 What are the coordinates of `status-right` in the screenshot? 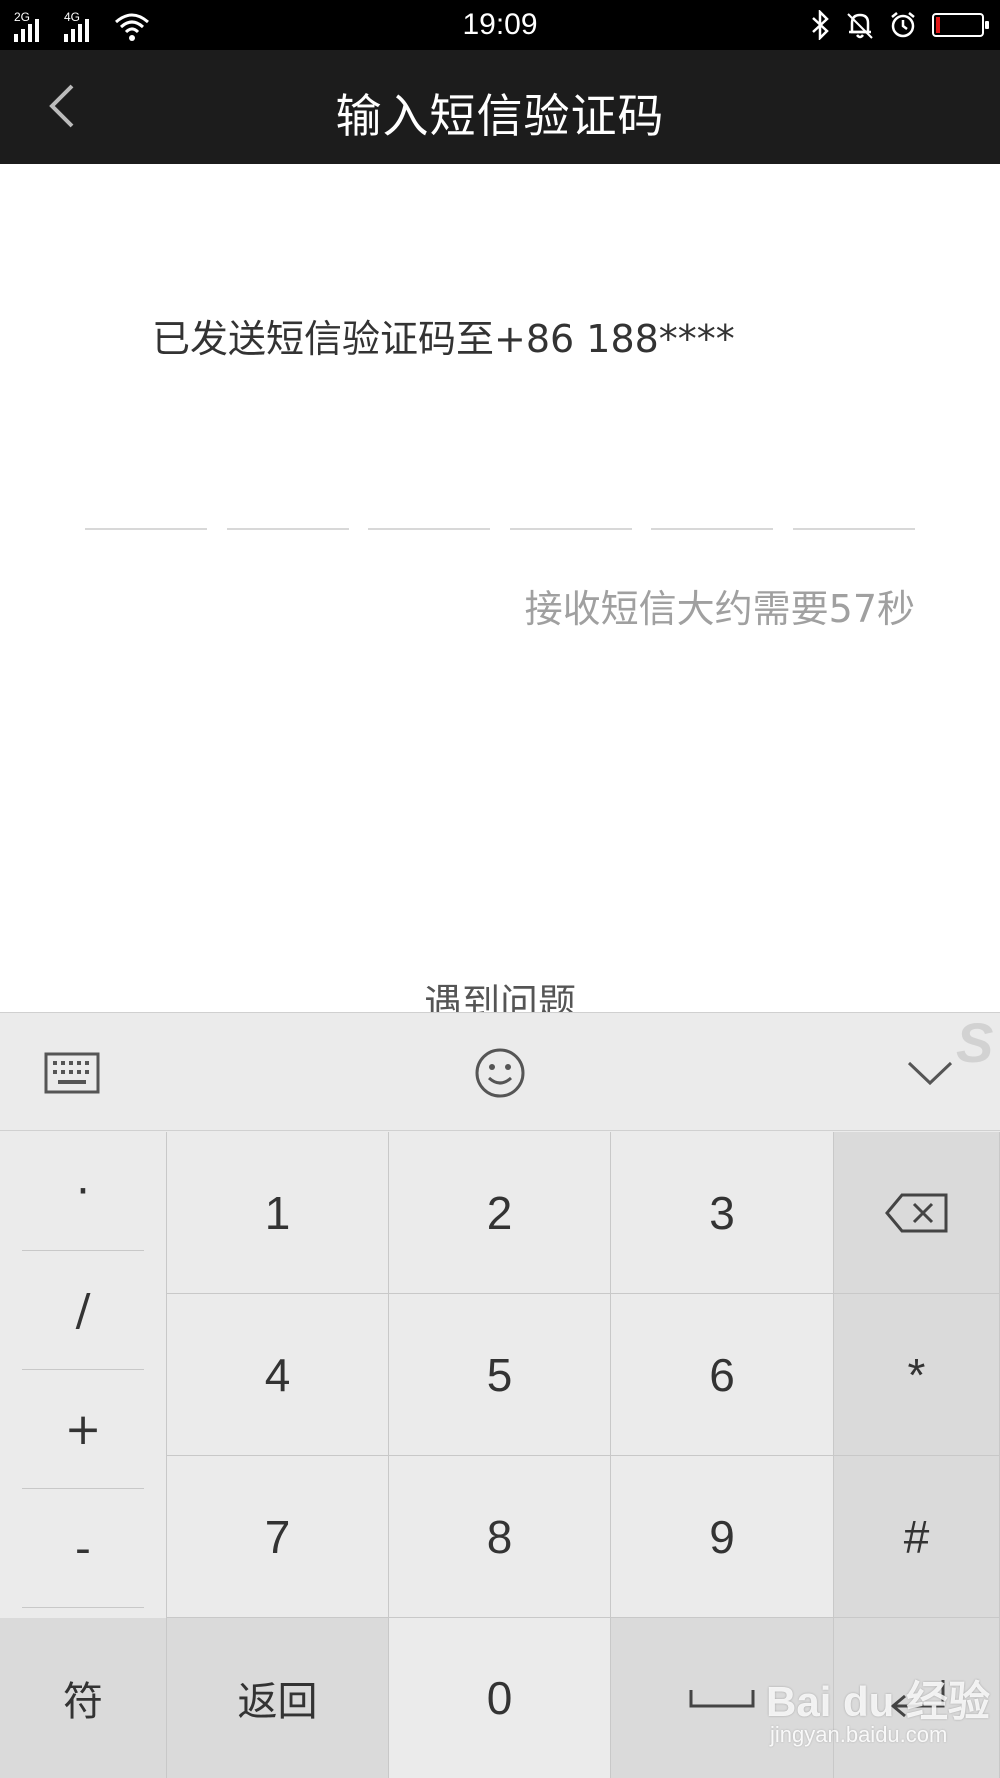 It's located at (899, 25).